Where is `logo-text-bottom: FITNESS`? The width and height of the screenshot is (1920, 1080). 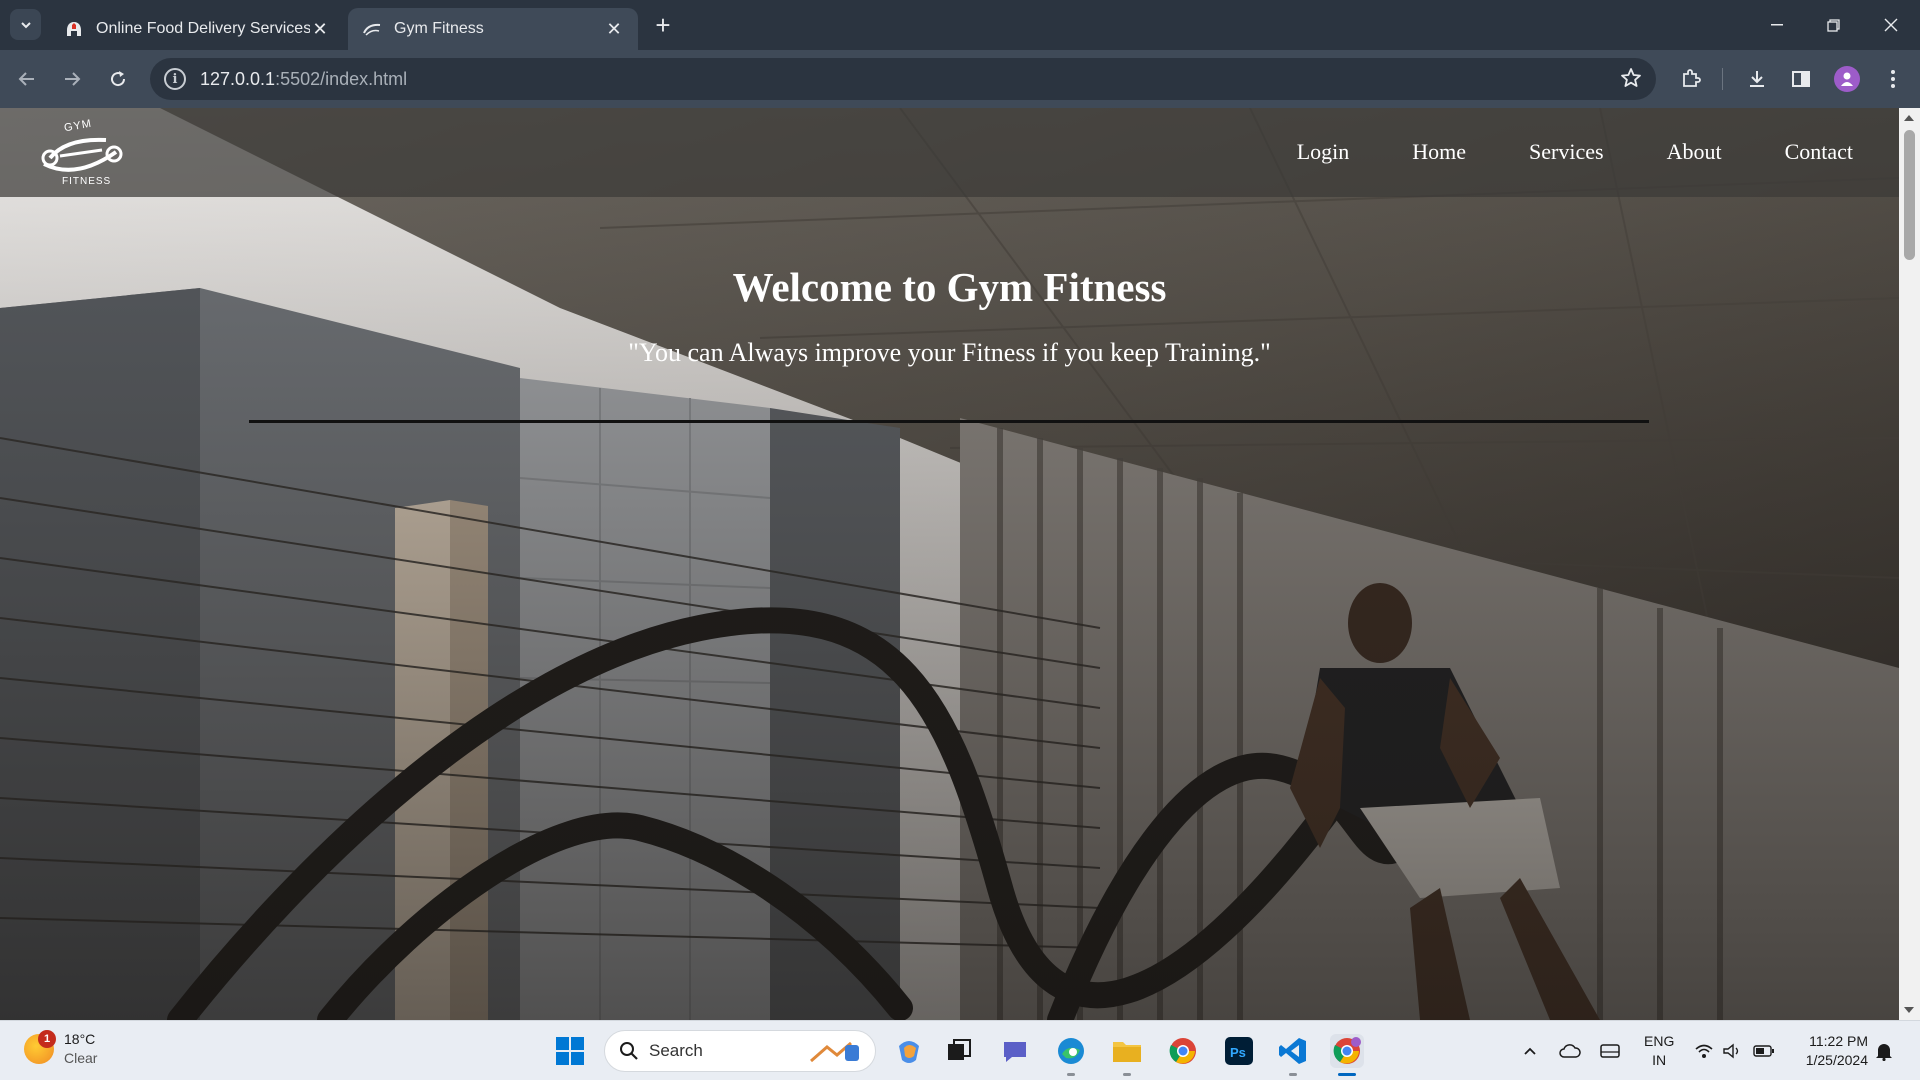 logo-text-bottom: FITNESS is located at coordinates (87, 181).